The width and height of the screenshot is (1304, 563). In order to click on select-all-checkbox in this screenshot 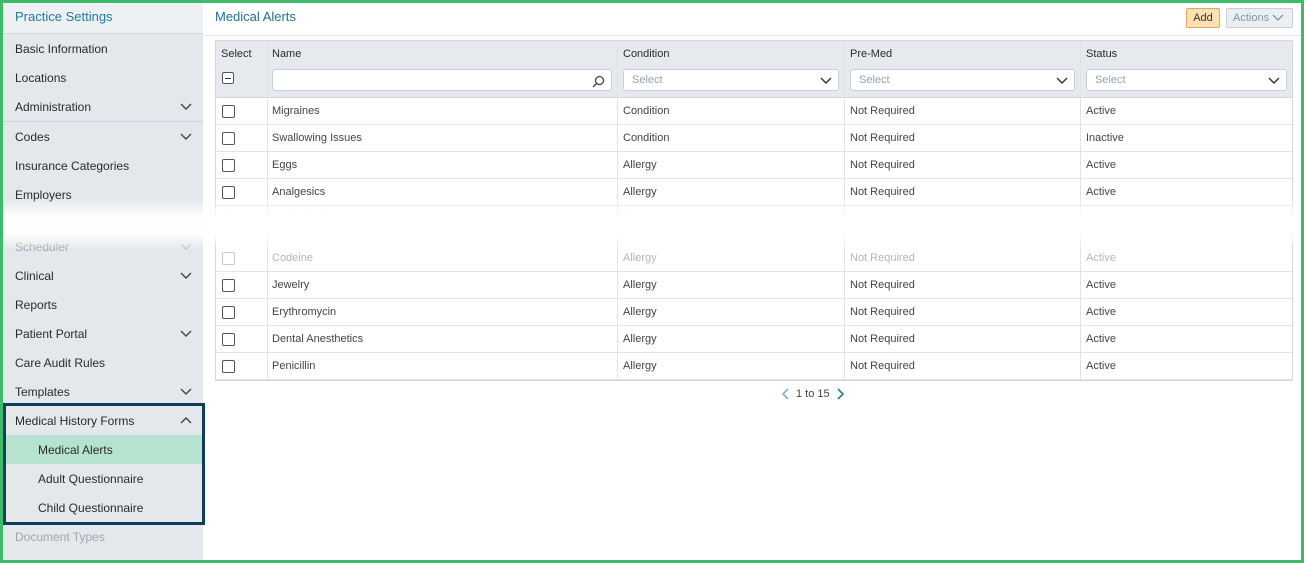, I will do `click(228, 78)`.